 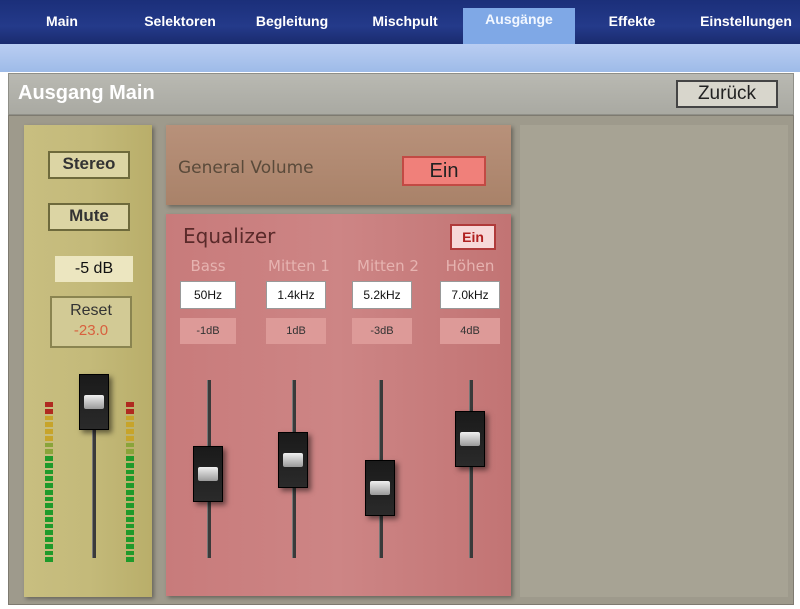 I want to click on tab-begleitung: Begleitung, so click(x=292, y=22).